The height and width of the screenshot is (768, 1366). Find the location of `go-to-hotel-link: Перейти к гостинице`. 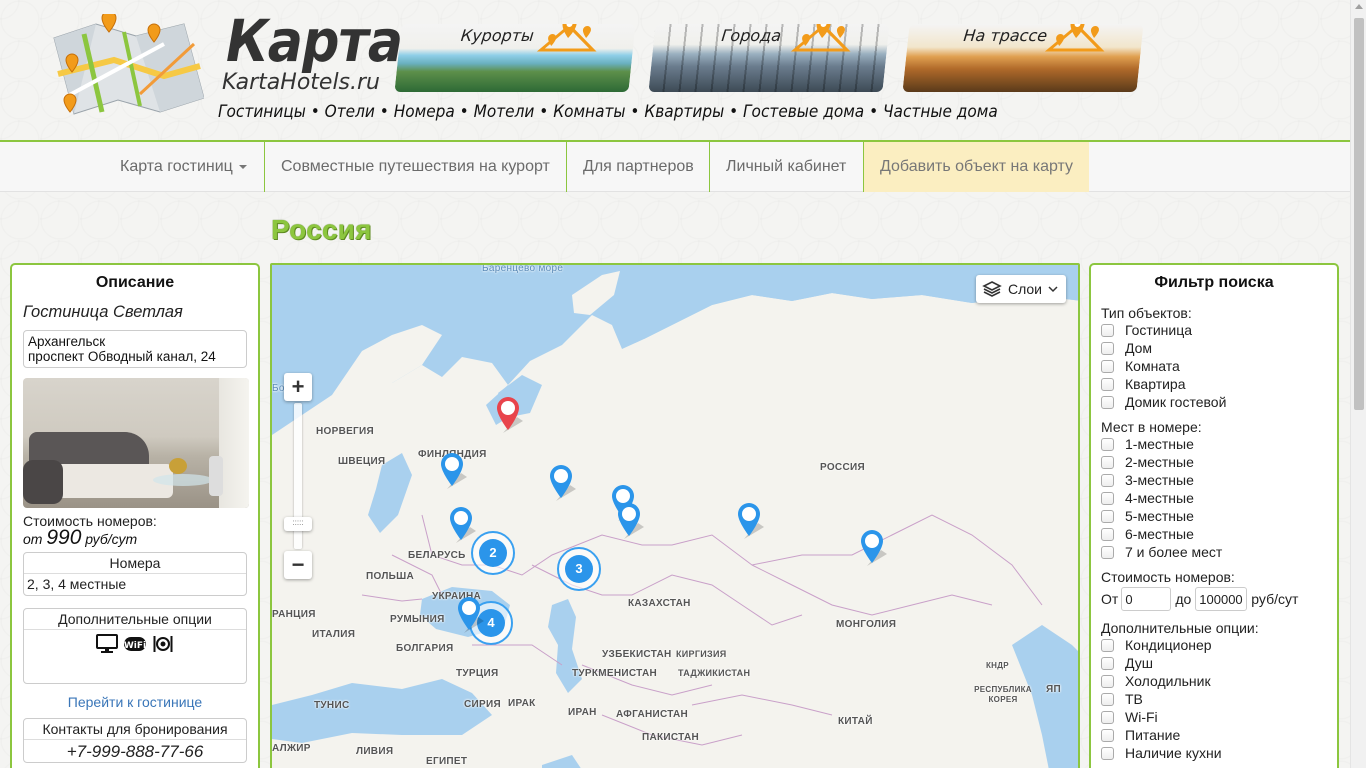

go-to-hotel-link: Перейти к гостинице is located at coordinates (135, 702).